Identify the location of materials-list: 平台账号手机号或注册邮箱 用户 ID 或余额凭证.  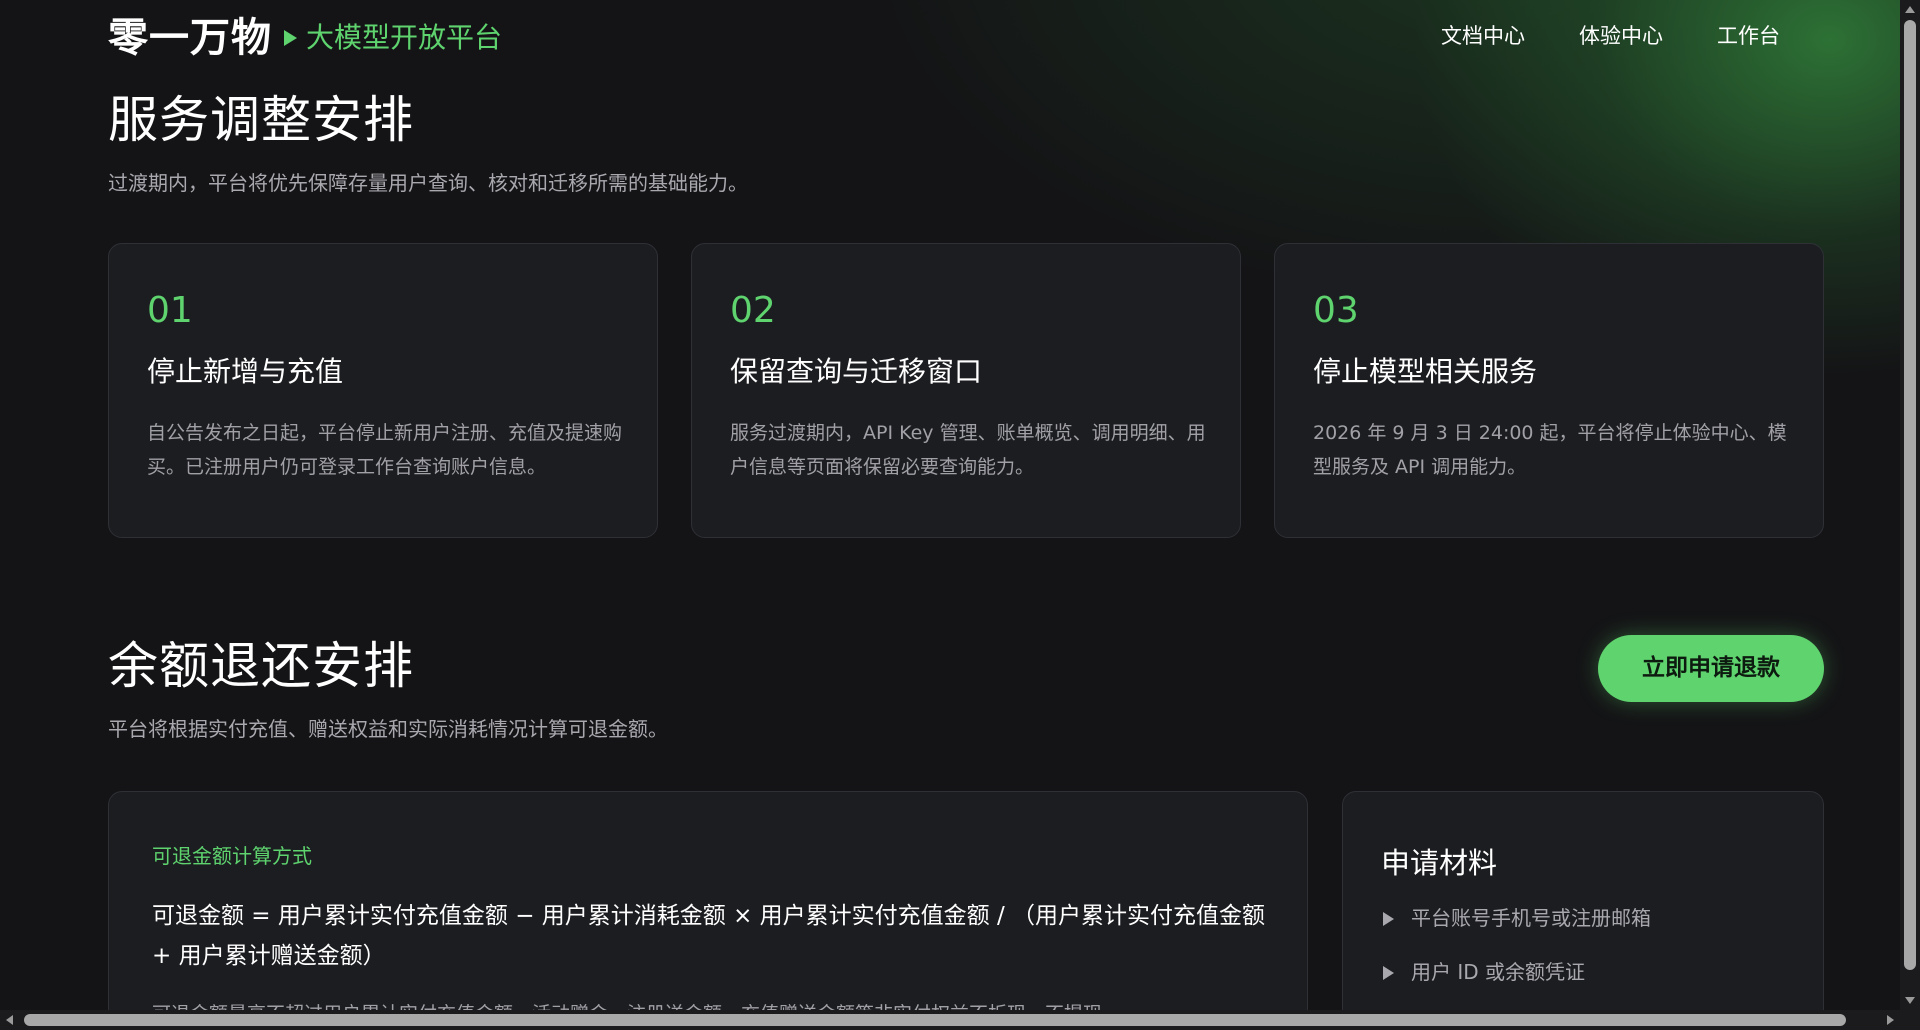
(1516, 957).